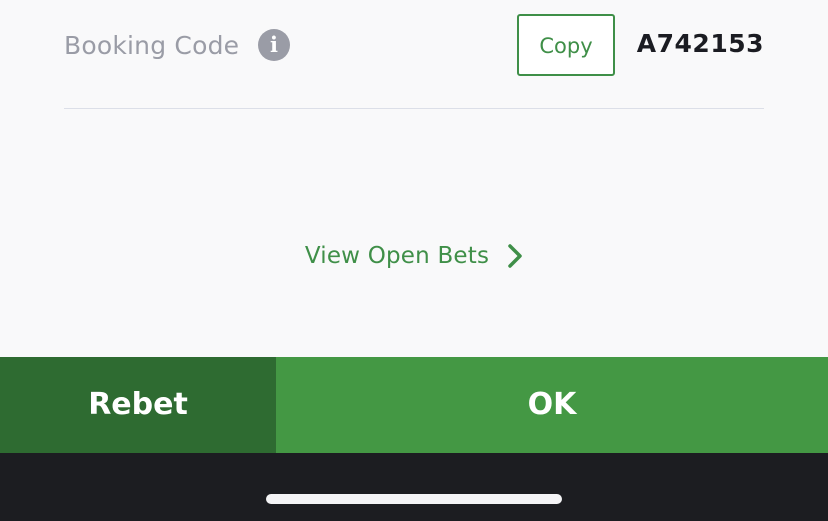 The width and height of the screenshot is (828, 521). What do you see at coordinates (397, 256) in the screenshot?
I see `view-open-bets-label: View Open Bets` at bounding box center [397, 256].